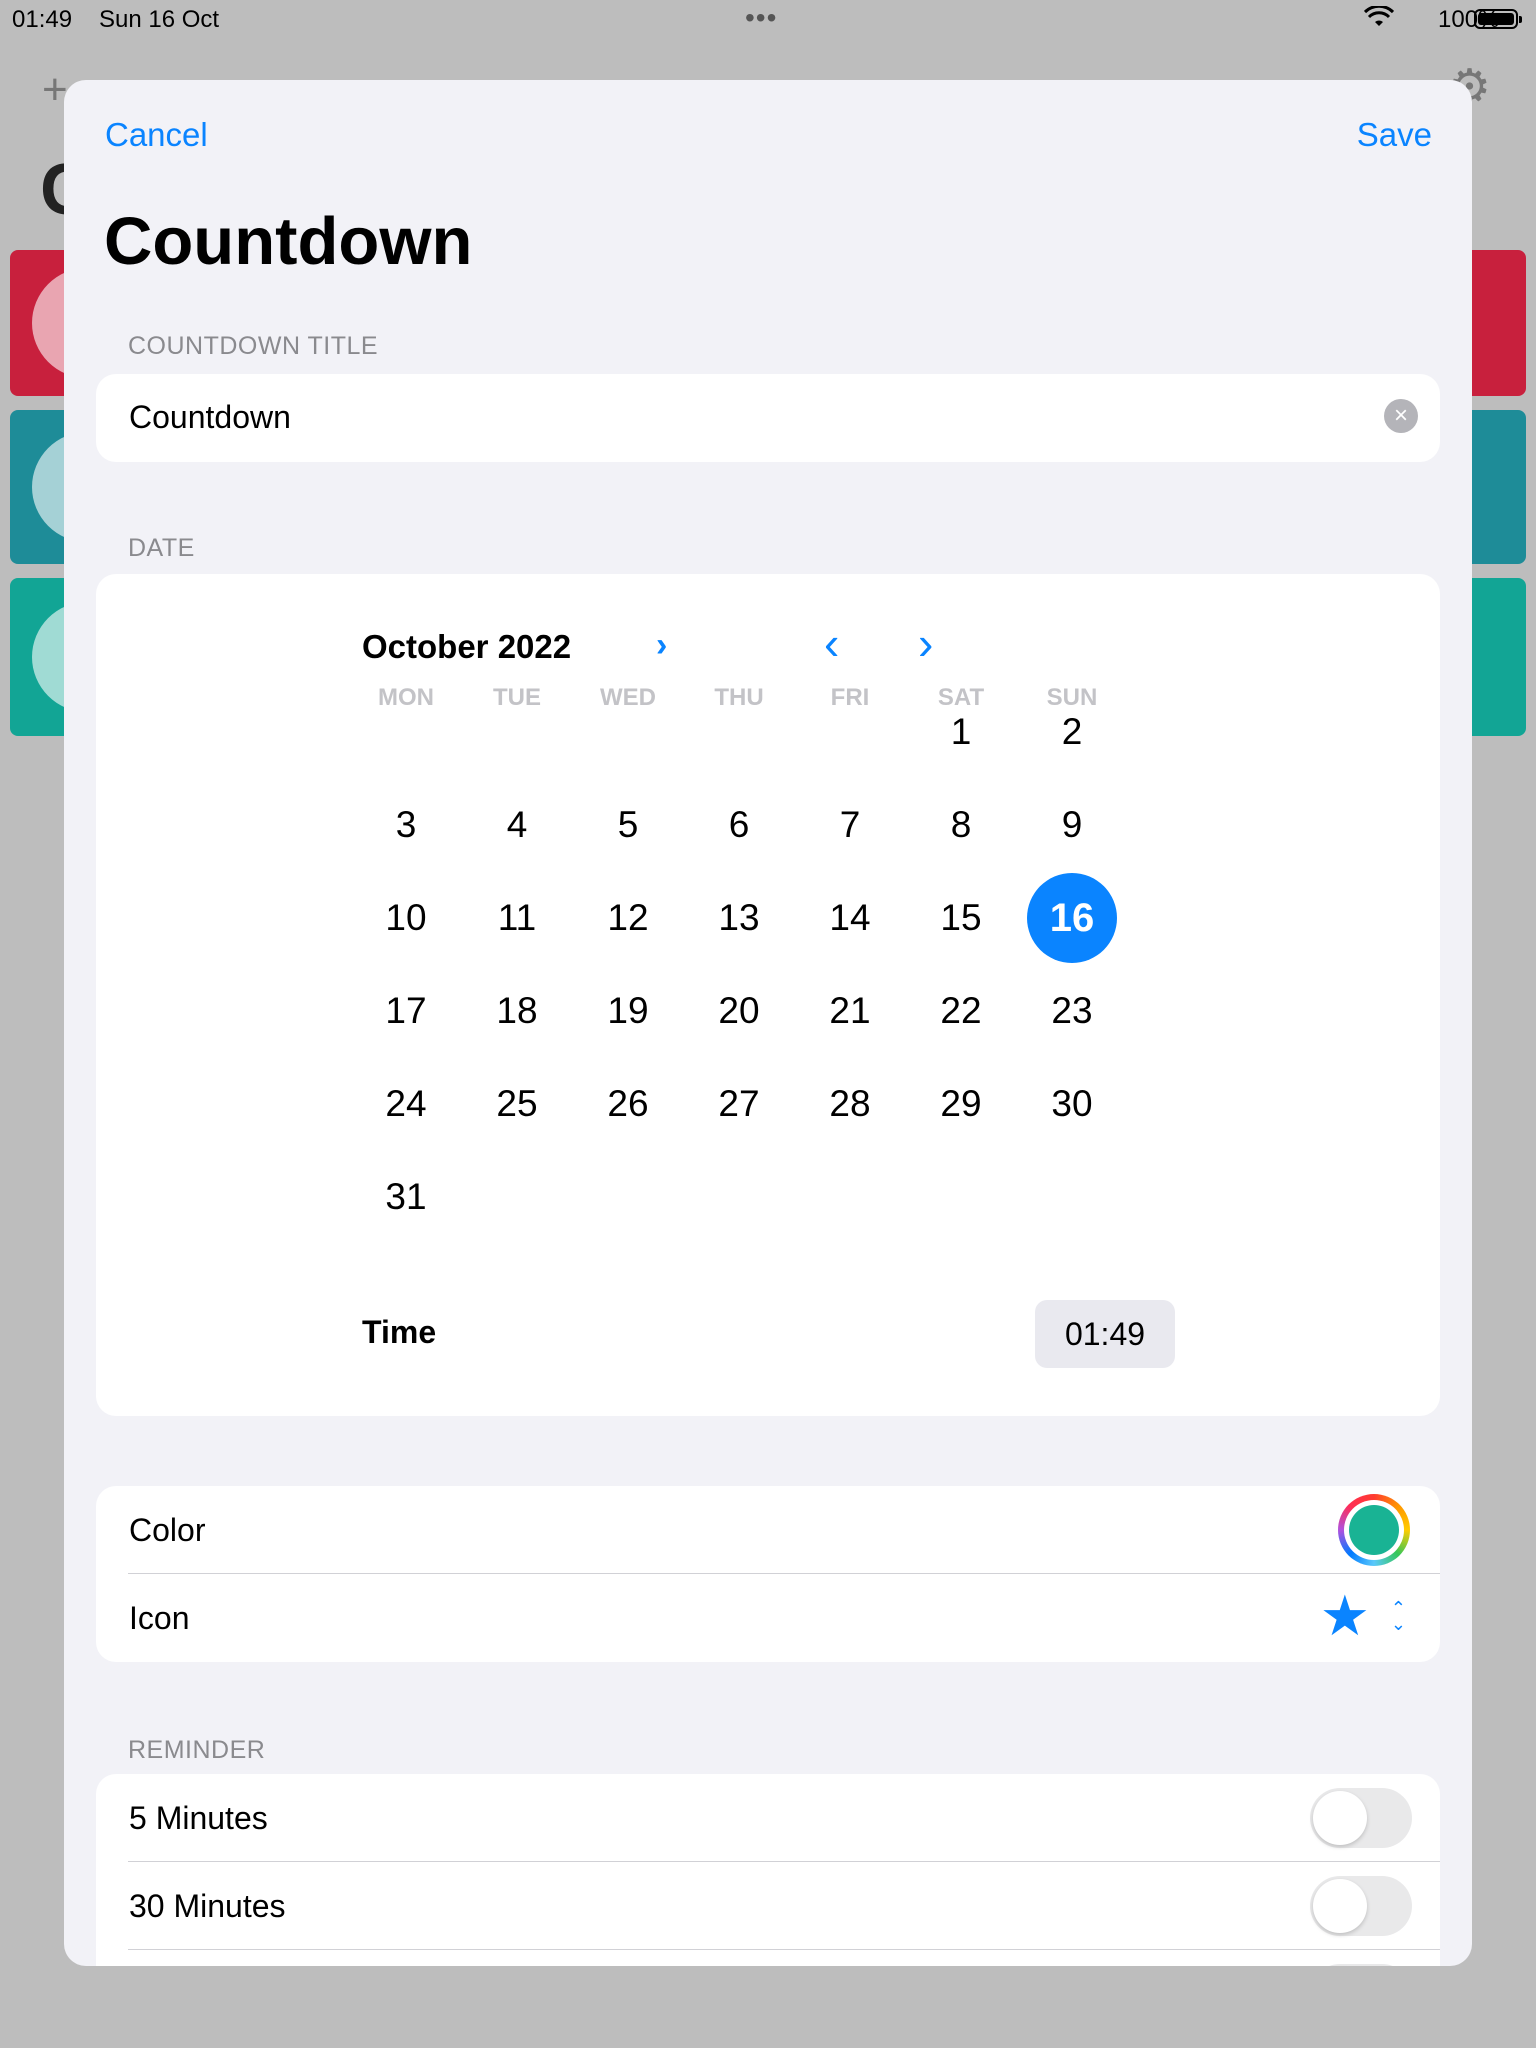 This screenshot has width=1536, height=2048. I want to click on calendar-day: 28, so click(850, 1104).